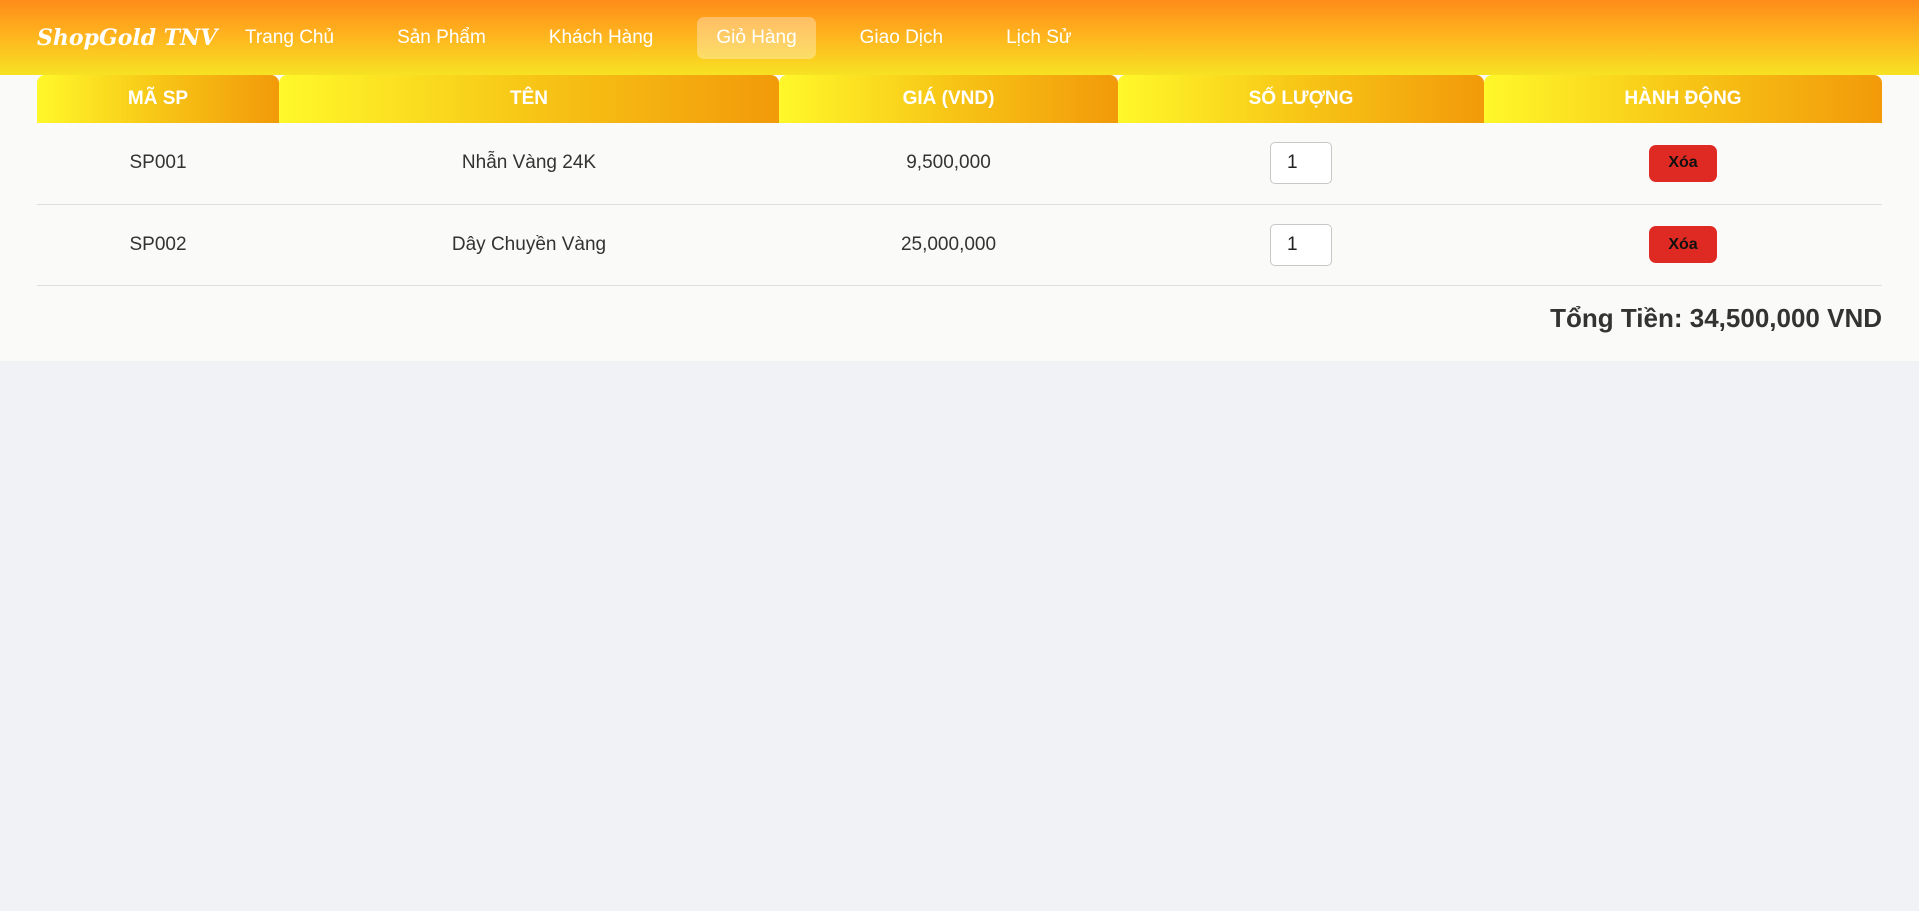  I want to click on column-header-action: HÀNH ĐỘNG, so click(1683, 99).